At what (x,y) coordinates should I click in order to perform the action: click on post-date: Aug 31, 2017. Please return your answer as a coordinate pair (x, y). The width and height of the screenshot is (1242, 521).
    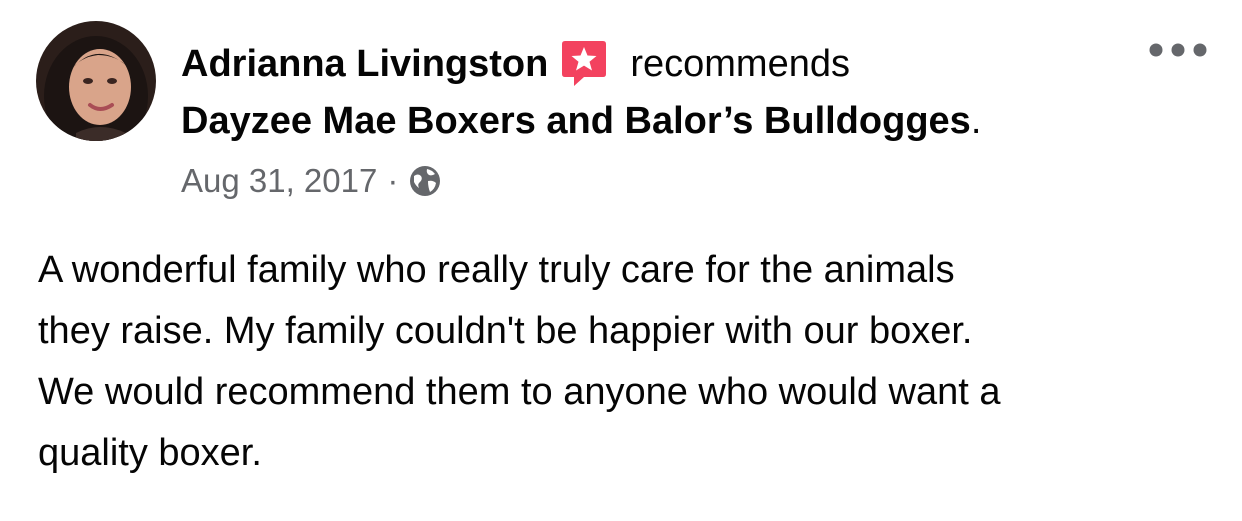
    Looking at the image, I should click on (279, 181).